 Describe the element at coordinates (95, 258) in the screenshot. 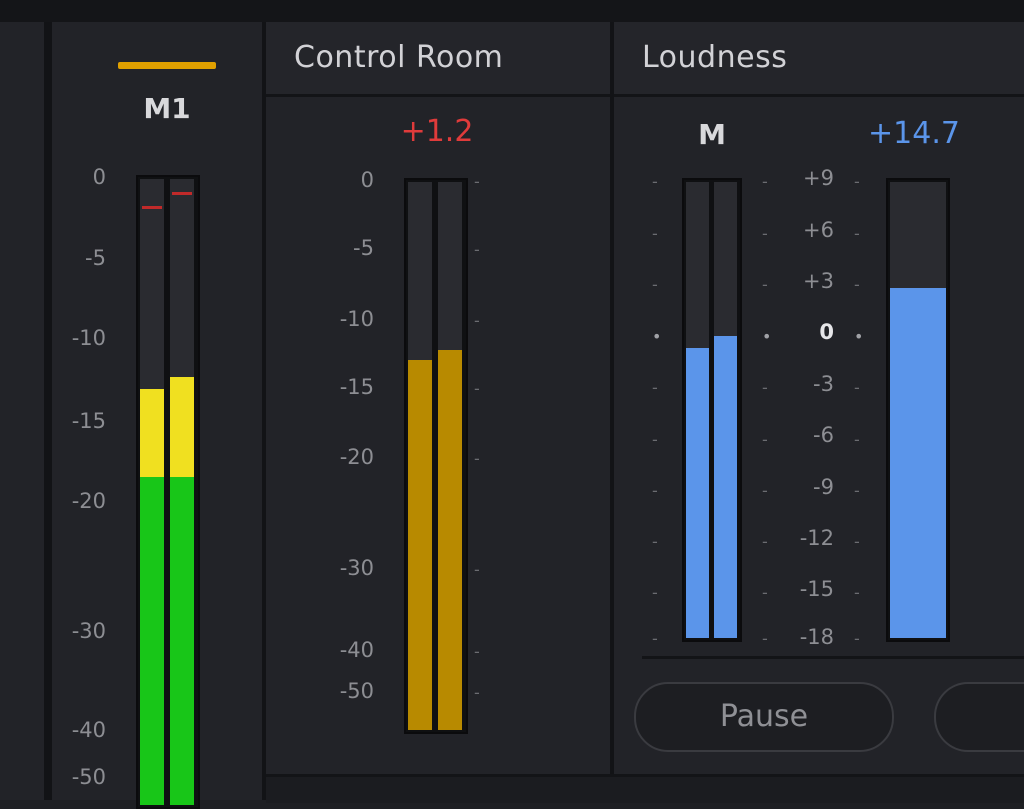

I see `m1-scale-5: -5` at that location.